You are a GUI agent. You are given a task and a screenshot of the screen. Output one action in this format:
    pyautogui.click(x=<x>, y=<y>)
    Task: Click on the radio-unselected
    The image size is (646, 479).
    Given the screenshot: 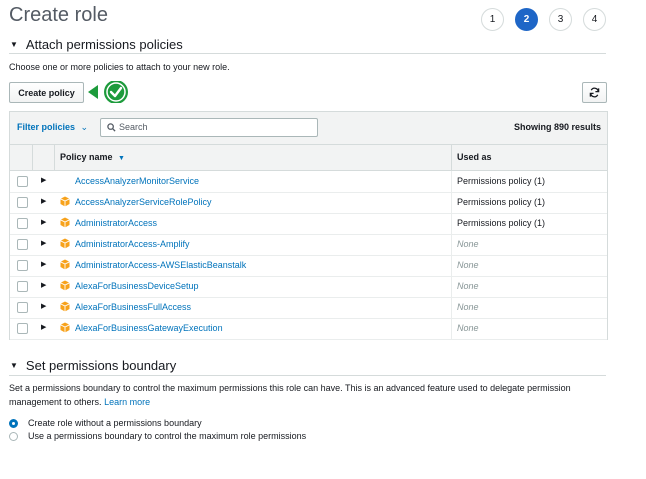 What is the action you would take?
    pyautogui.click(x=13, y=436)
    